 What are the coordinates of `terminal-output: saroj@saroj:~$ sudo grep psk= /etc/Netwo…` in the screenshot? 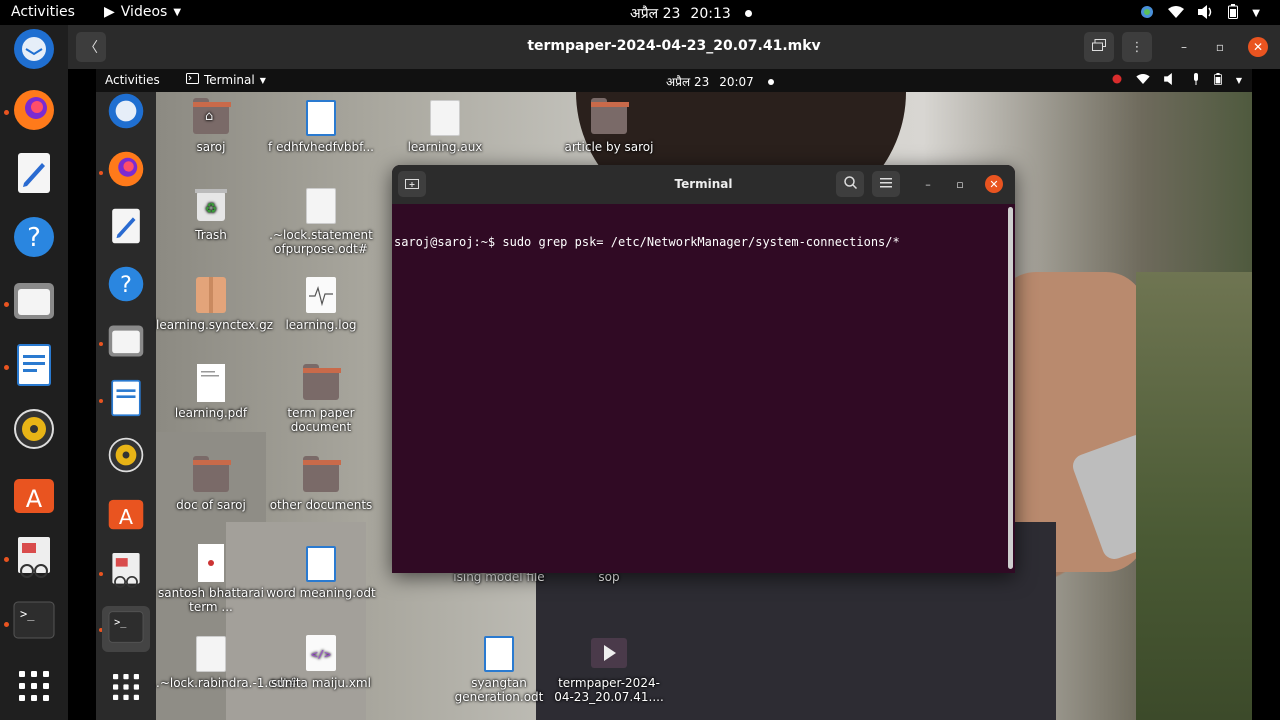 It's located at (647, 242).